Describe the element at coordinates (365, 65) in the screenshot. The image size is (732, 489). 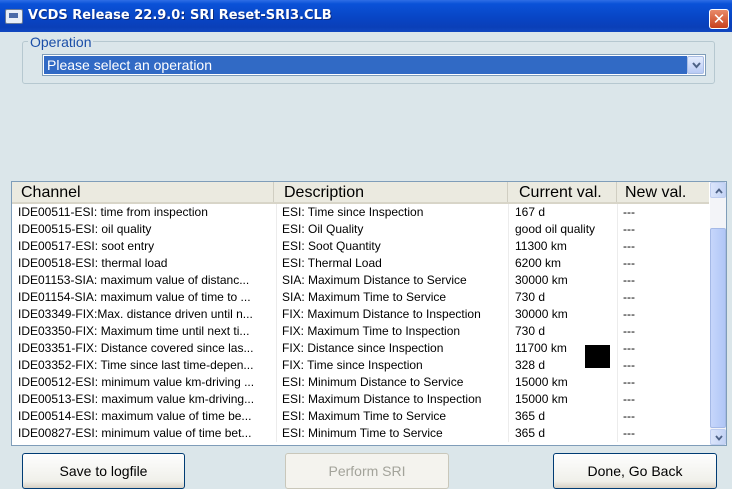
I see `operation-selected-value: Please select an operation` at that location.